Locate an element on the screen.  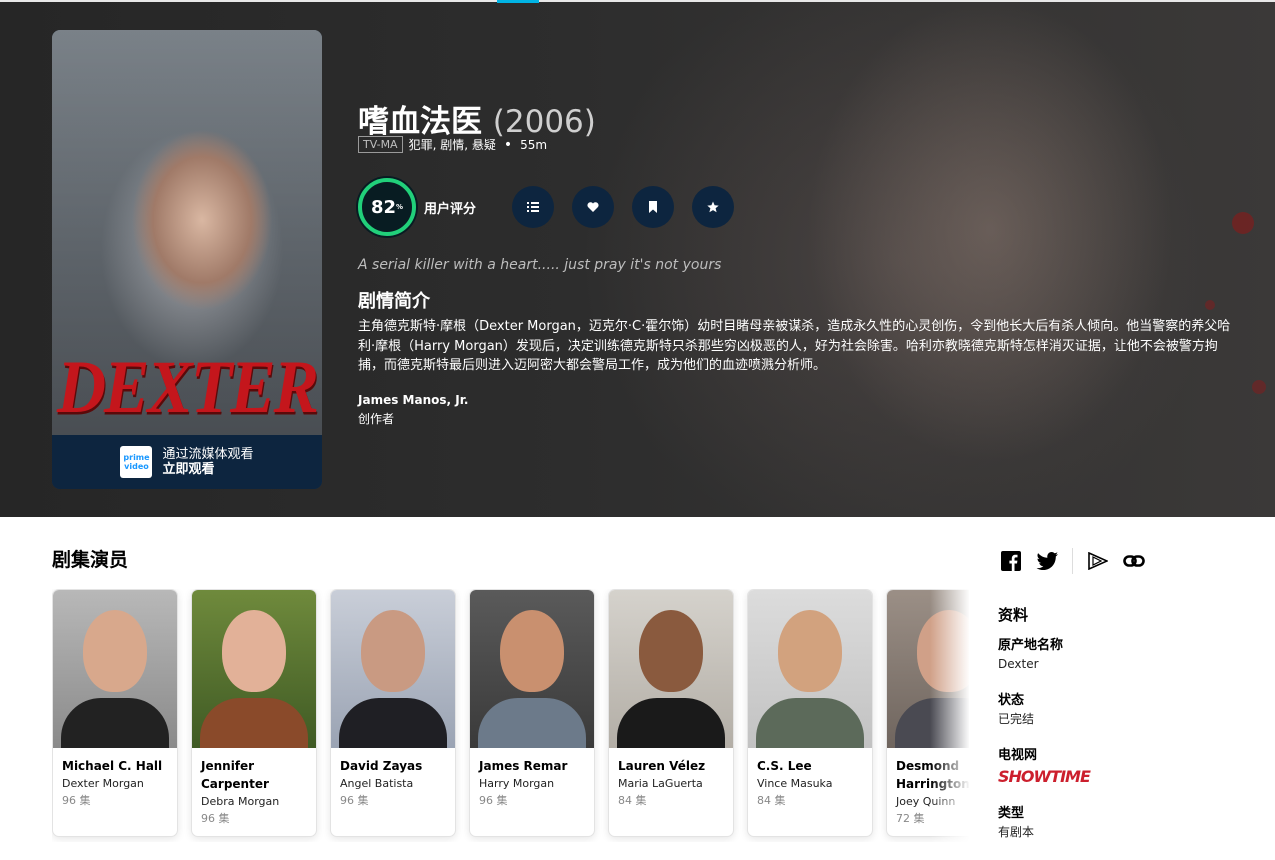
user-score-label: 用户评分 is located at coordinates (450, 209).